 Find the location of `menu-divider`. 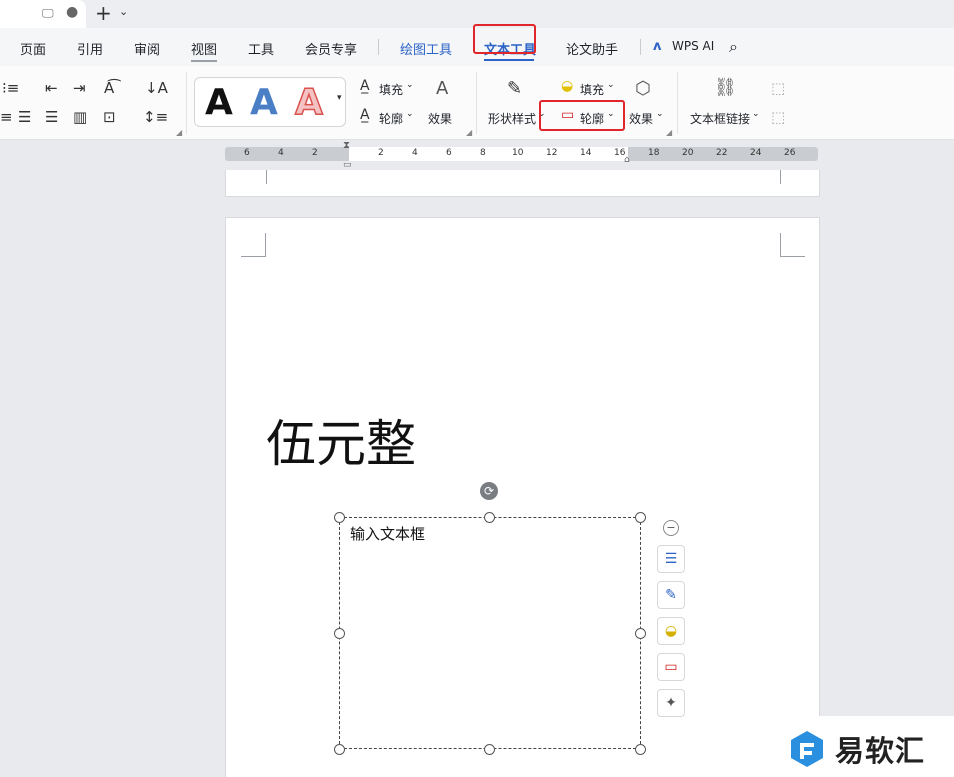

menu-divider is located at coordinates (378, 47).